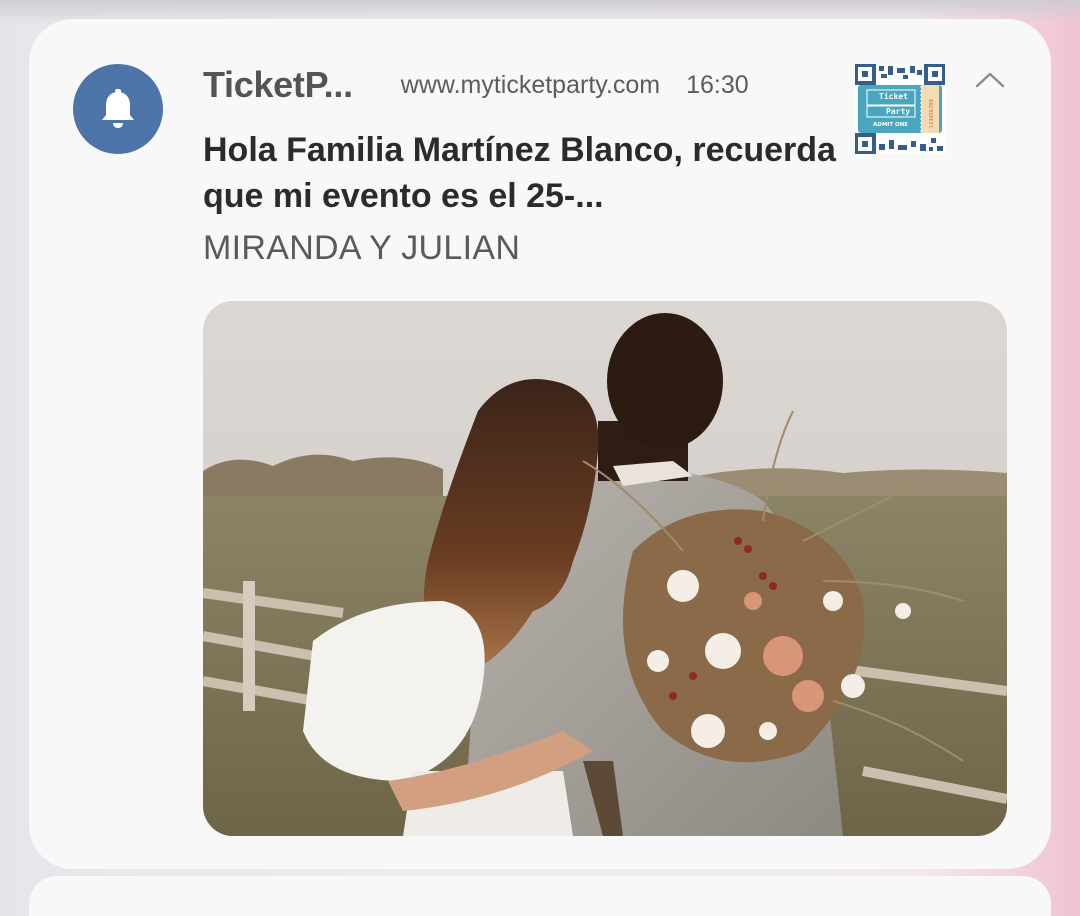 The height and width of the screenshot is (916, 1080). What do you see at coordinates (362, 248) in the screenshot?
I see `notification-subtitle: MIRANDA Y JULIAN` at bounding box center [362, 248].